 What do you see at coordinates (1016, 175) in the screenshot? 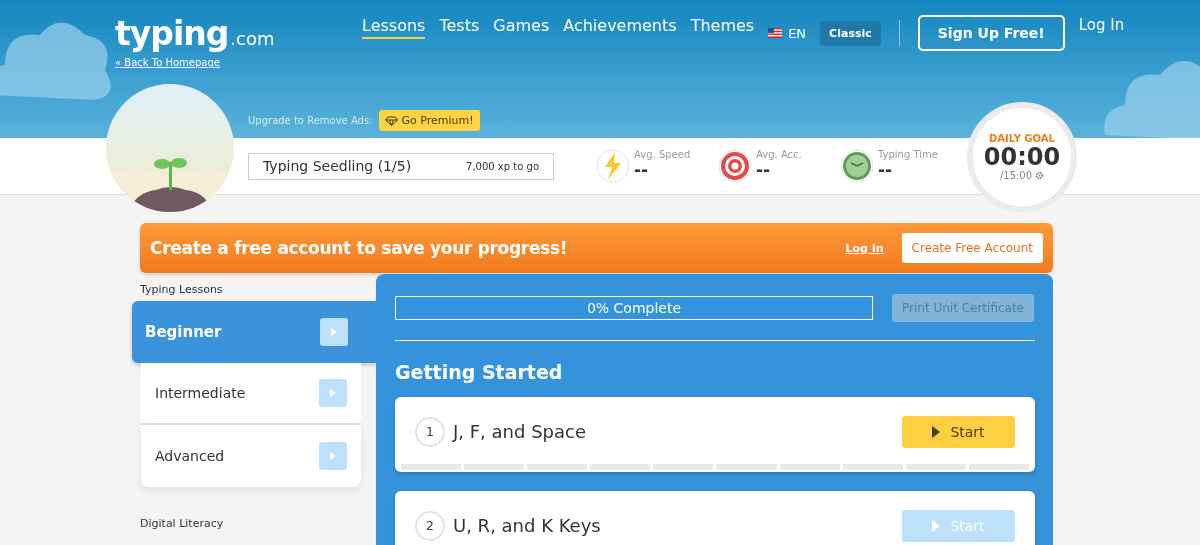
I see `goal-target: /15:00` at bounding box center [1016, 175].